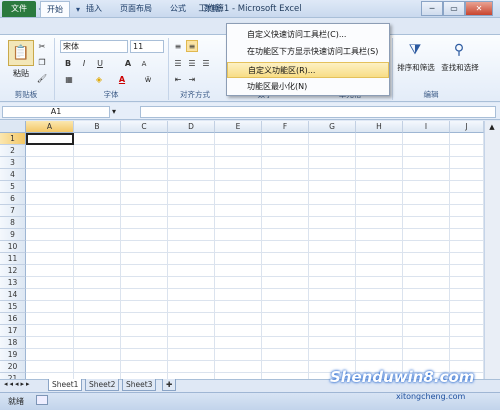 This screenshot has width=500, height=410. I want to click on font-name-combo: 宋体, so click(94, 46).